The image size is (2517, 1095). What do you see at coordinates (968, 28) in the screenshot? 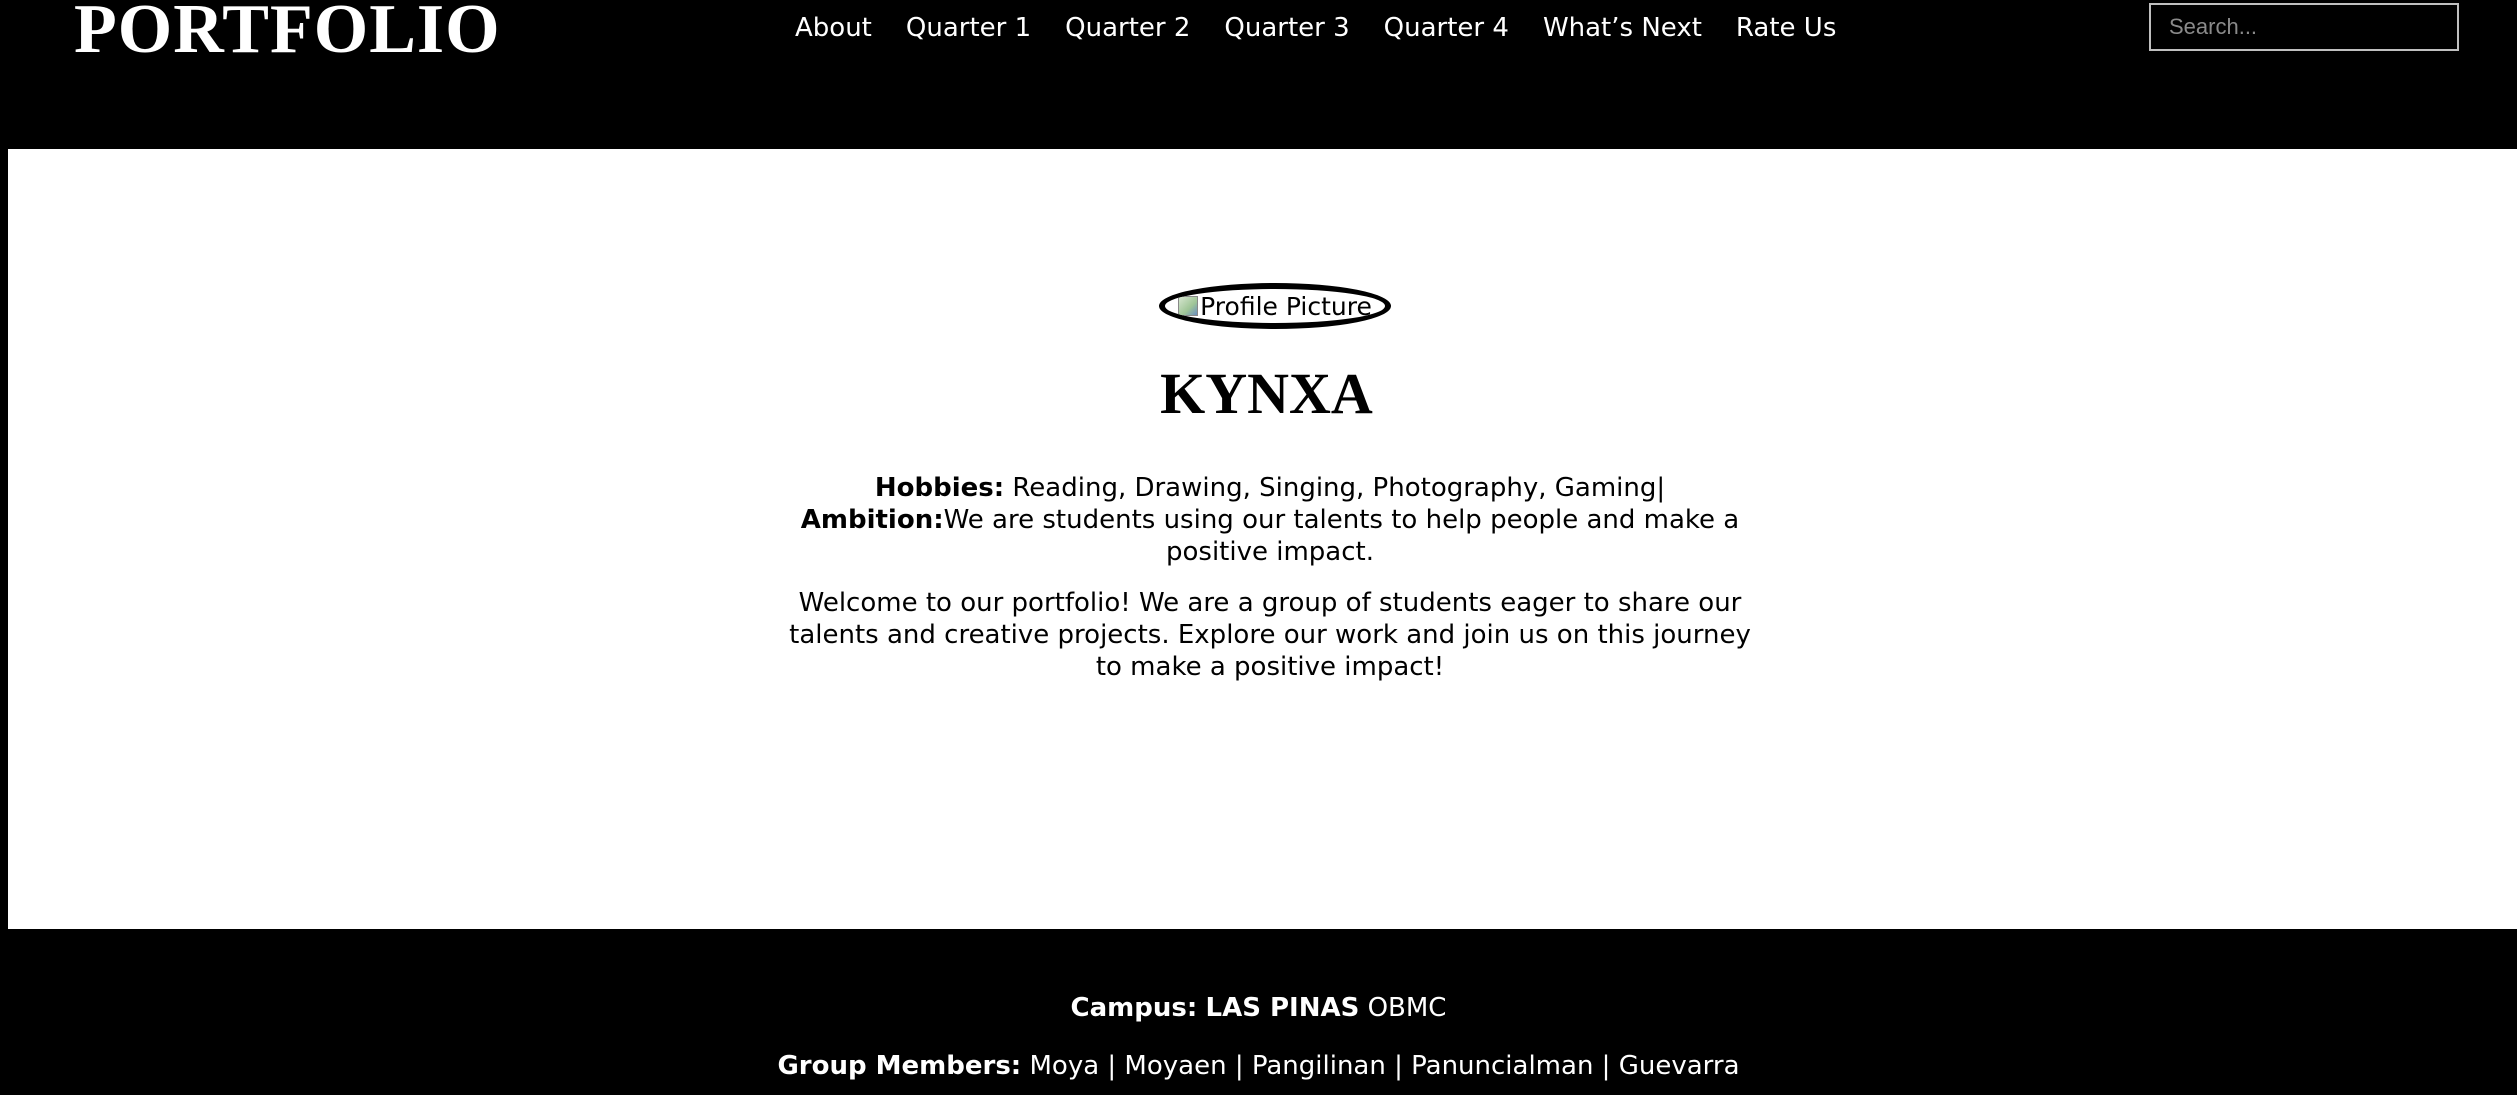
I see `nav-quarter-1: Quarter 1` at bounding box center [968, 28].